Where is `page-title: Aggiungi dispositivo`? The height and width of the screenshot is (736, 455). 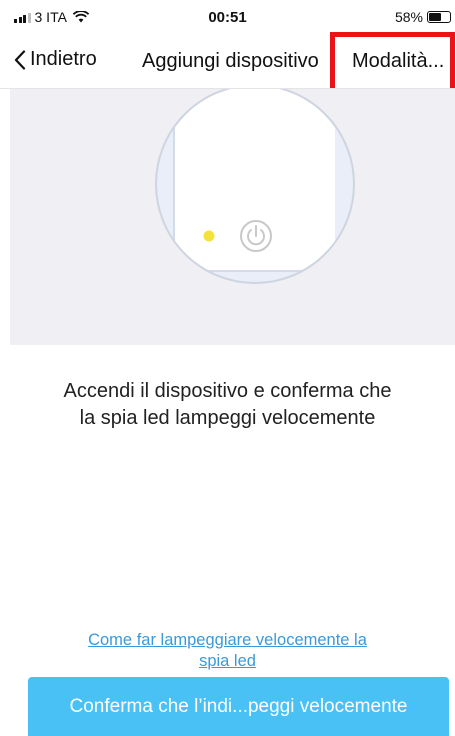 page-title: Aggiungi dispositivo is located at coordinates (230, 61).